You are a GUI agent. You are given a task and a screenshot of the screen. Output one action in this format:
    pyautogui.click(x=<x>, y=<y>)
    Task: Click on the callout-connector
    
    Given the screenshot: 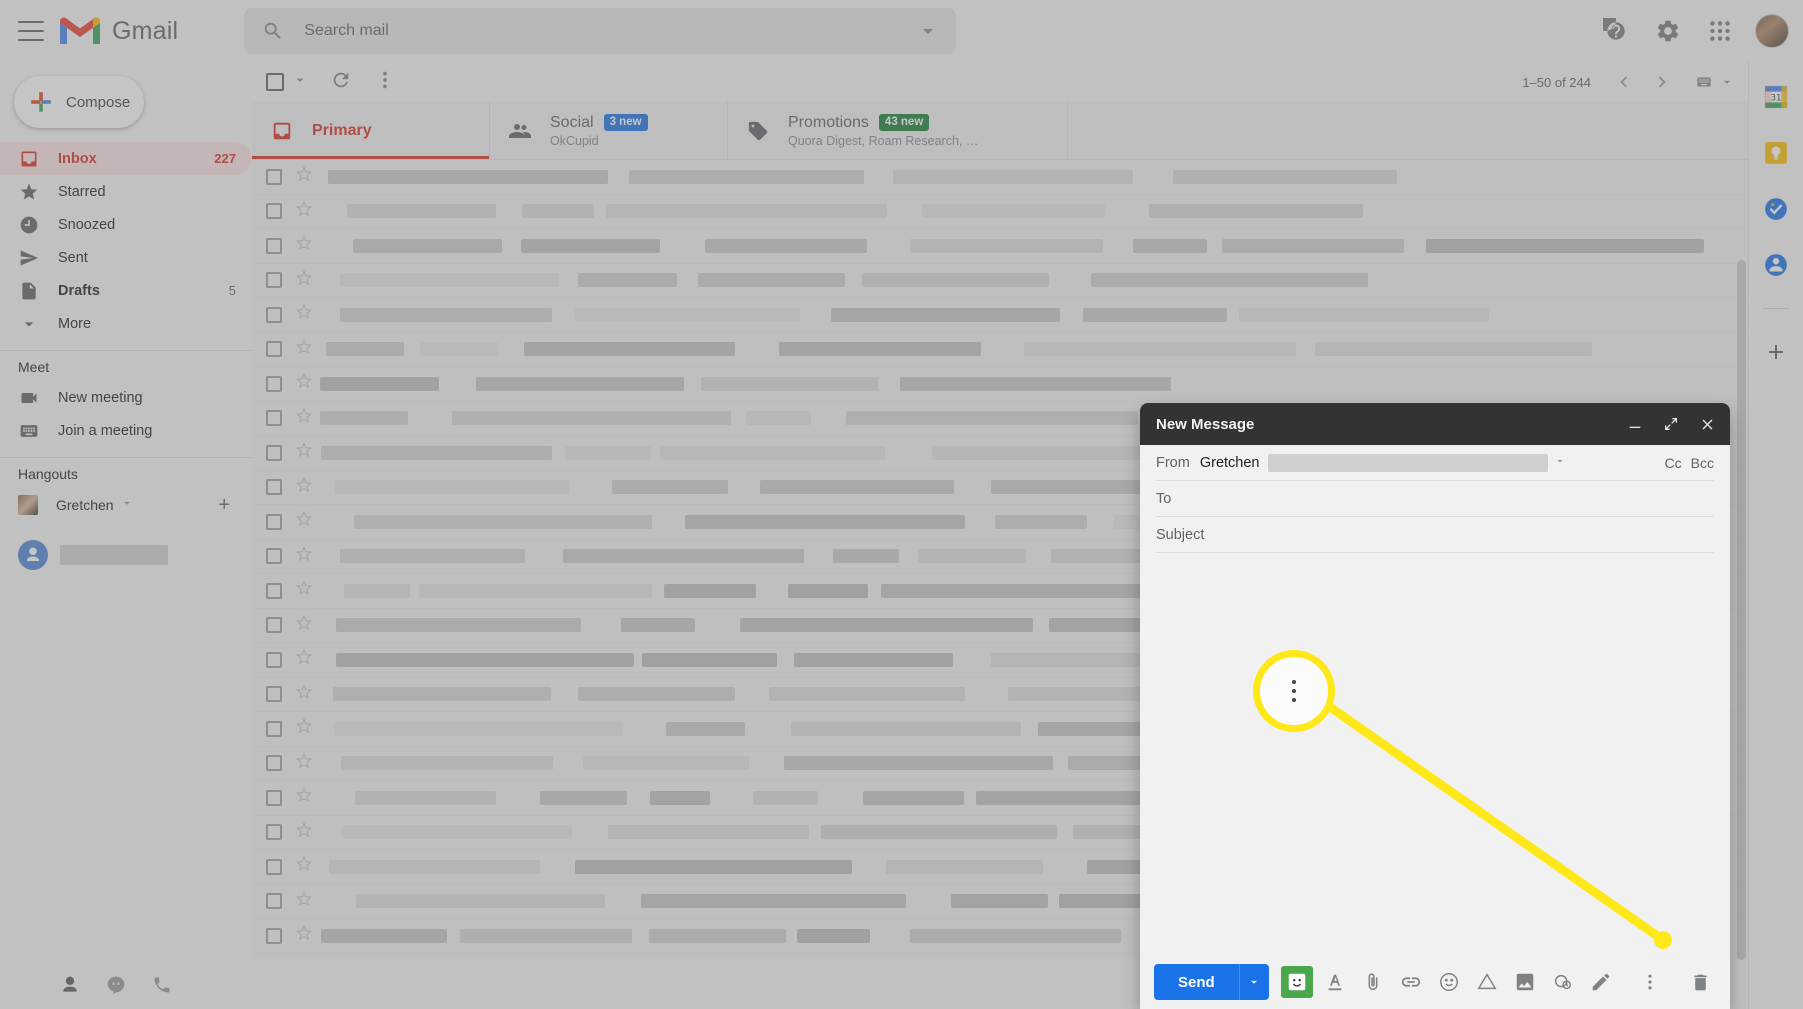 What is the action you would take?
    pyautogui.click(x=1493, y=822)
    